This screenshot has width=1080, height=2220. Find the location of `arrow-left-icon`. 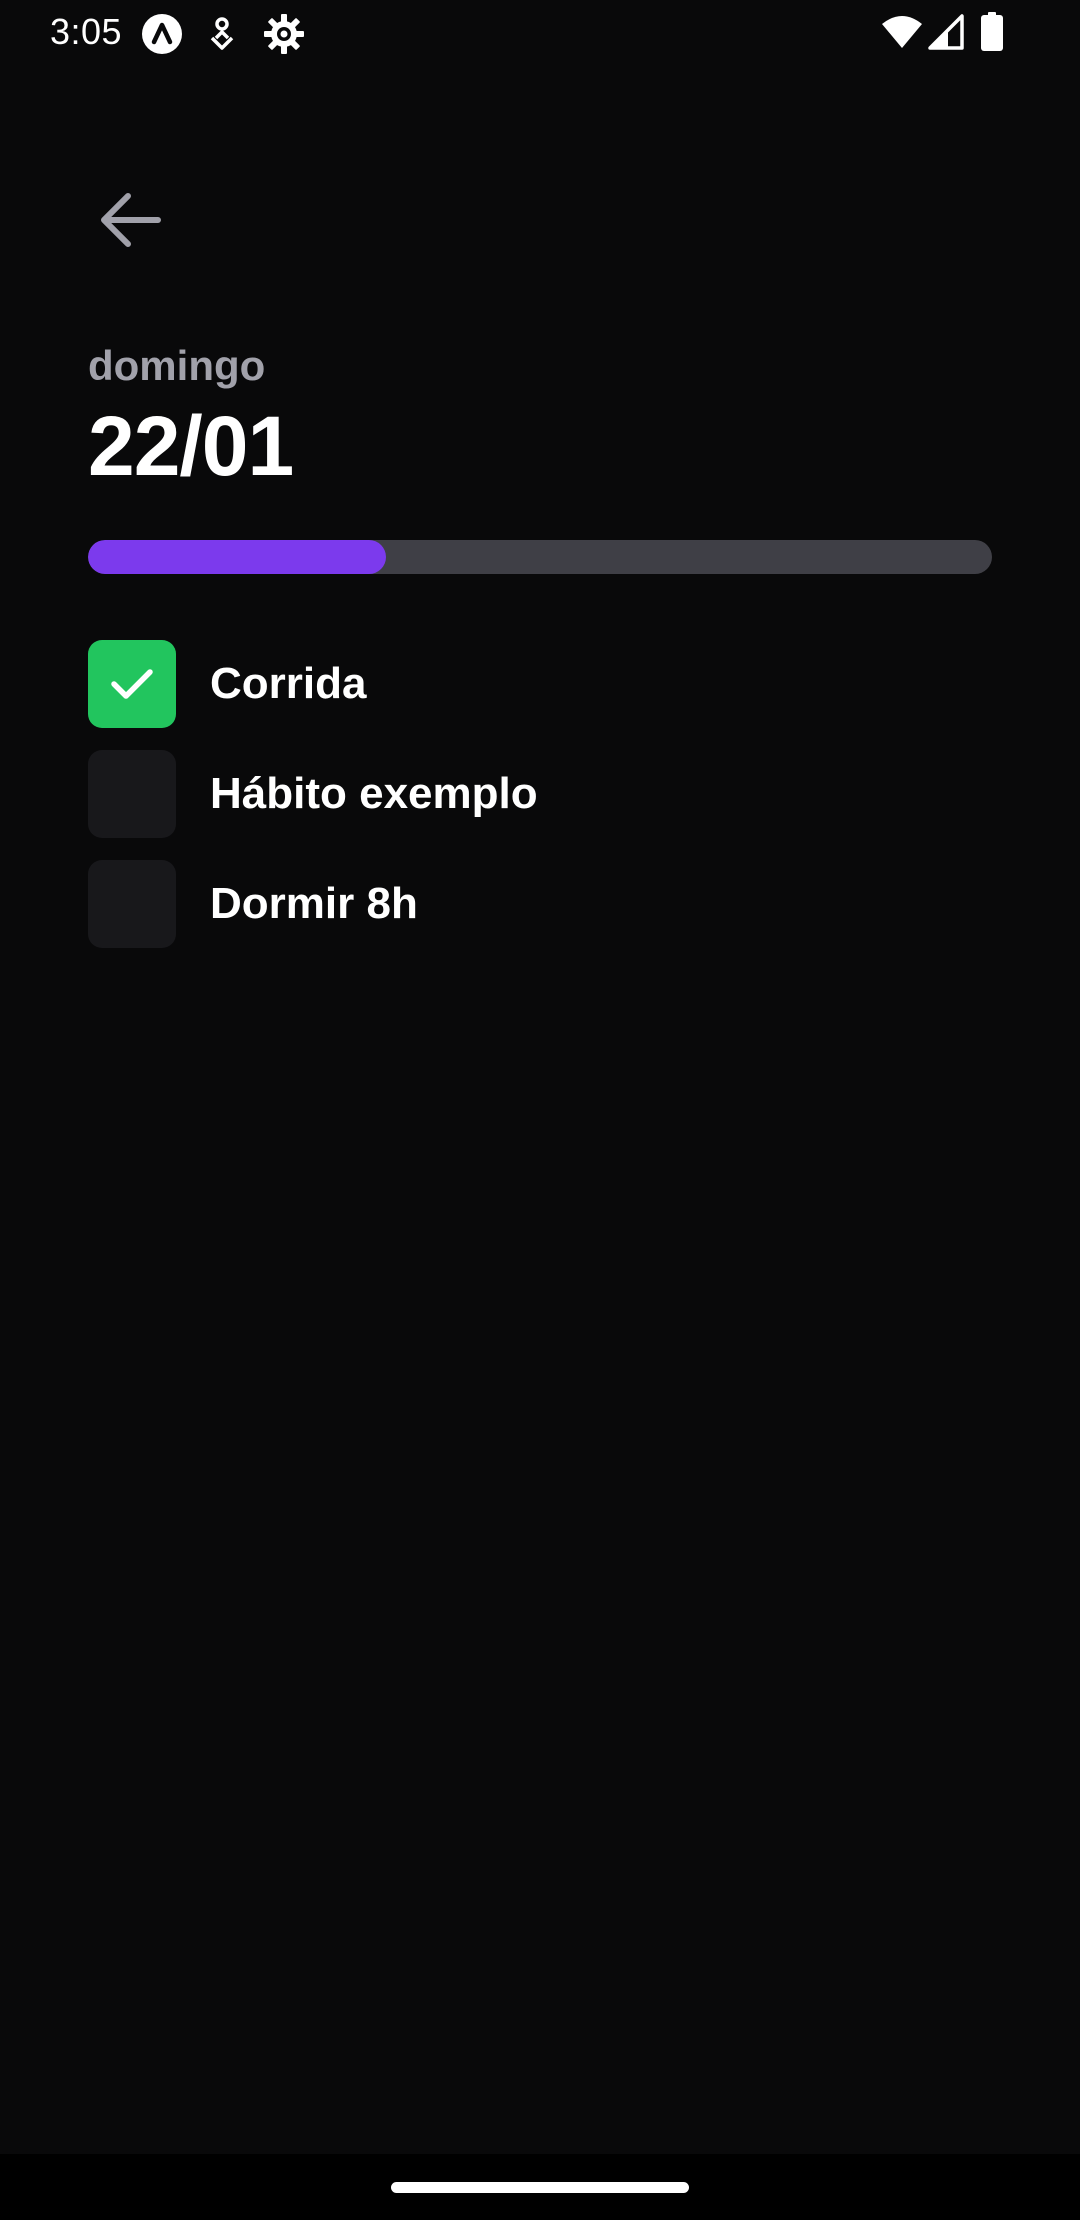

arrow-left-icon is located at coordinates (131, 220).